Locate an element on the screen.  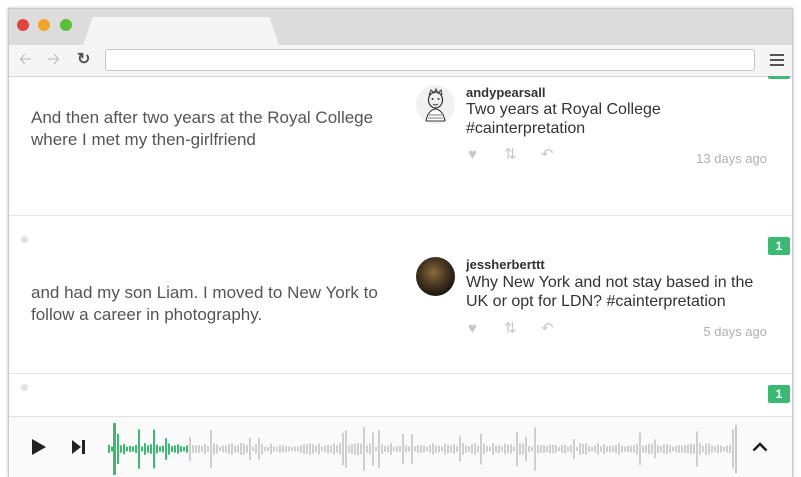
browser-tab is located at coordinates (181, 31).